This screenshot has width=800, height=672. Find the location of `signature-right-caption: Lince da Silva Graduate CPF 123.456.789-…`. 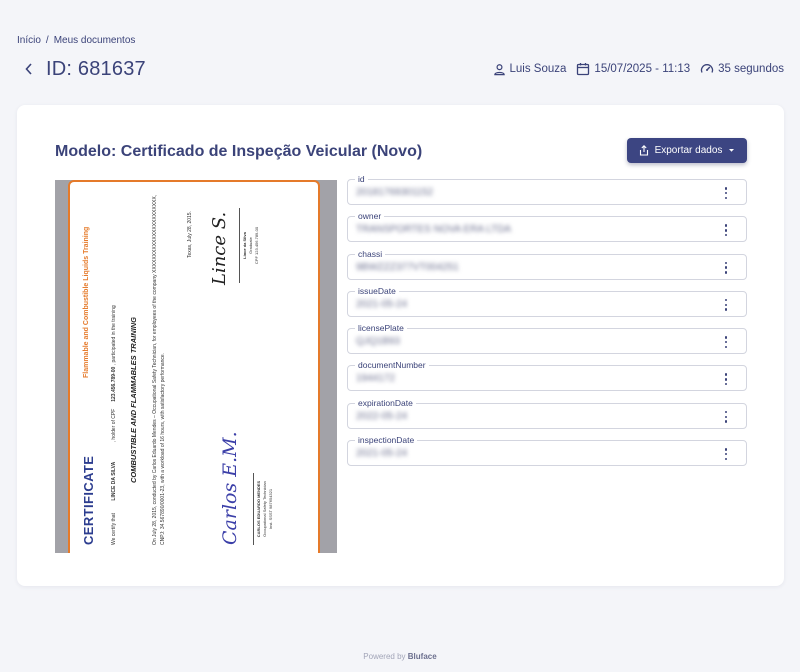

signature-right-caption: Lince da Silva Graduate CPF 123.456.789-… is located at coordinates (251, 245).